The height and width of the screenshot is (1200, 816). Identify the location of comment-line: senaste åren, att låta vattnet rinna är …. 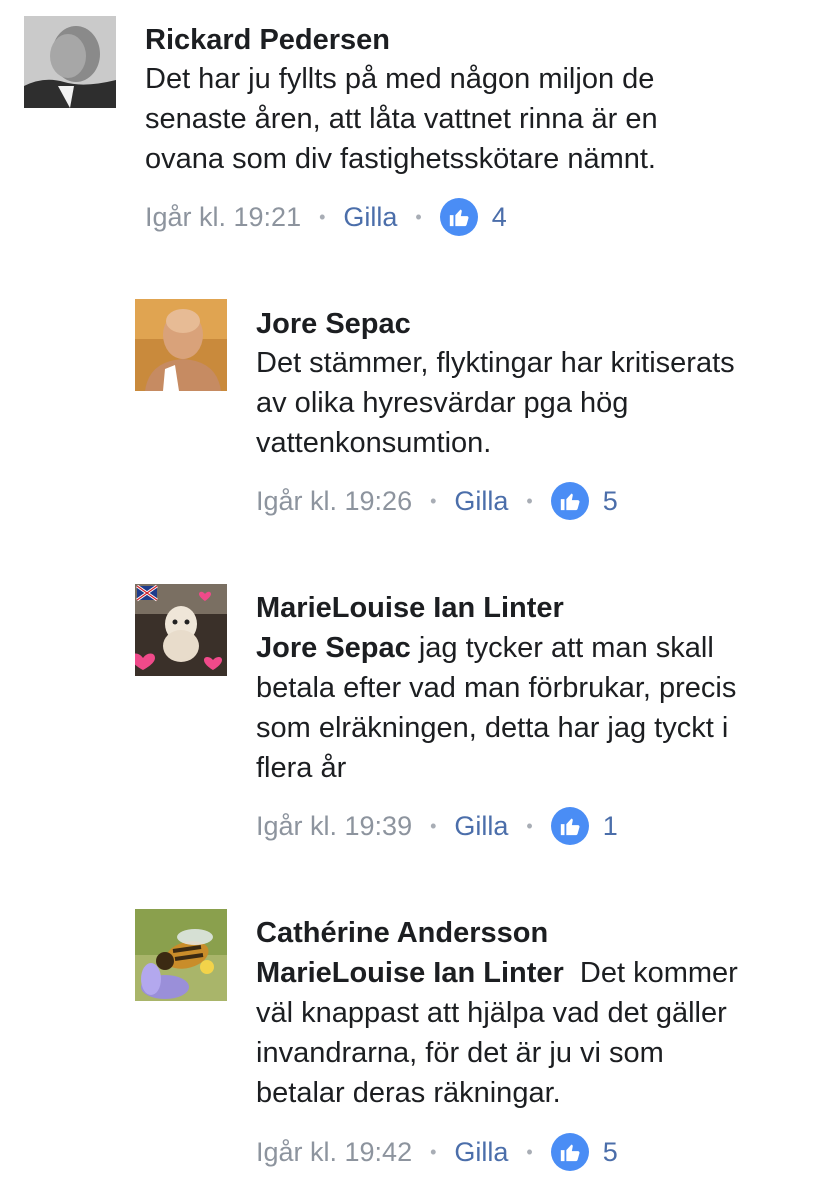
(401, 119).